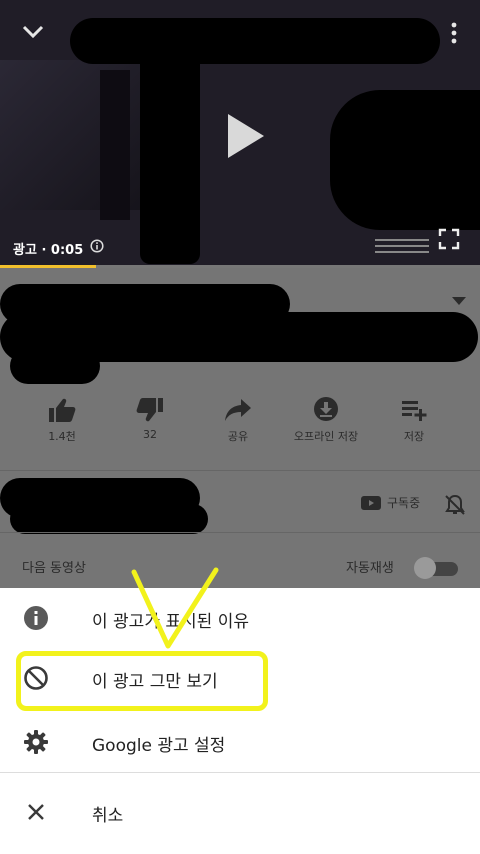 Image resolution: width=480 pixels, height=854 pixels. What do you see at coordinates (33, 31) in the screenshot?
I see `collapse-chevron-icon` at bounding box center [33, 31].